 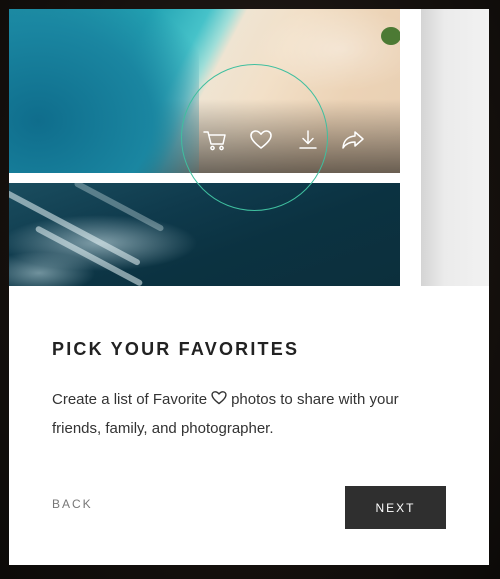 I want to click on tutorial-title: PICK YOUR FAVORITES, so click(x=176, y=349).